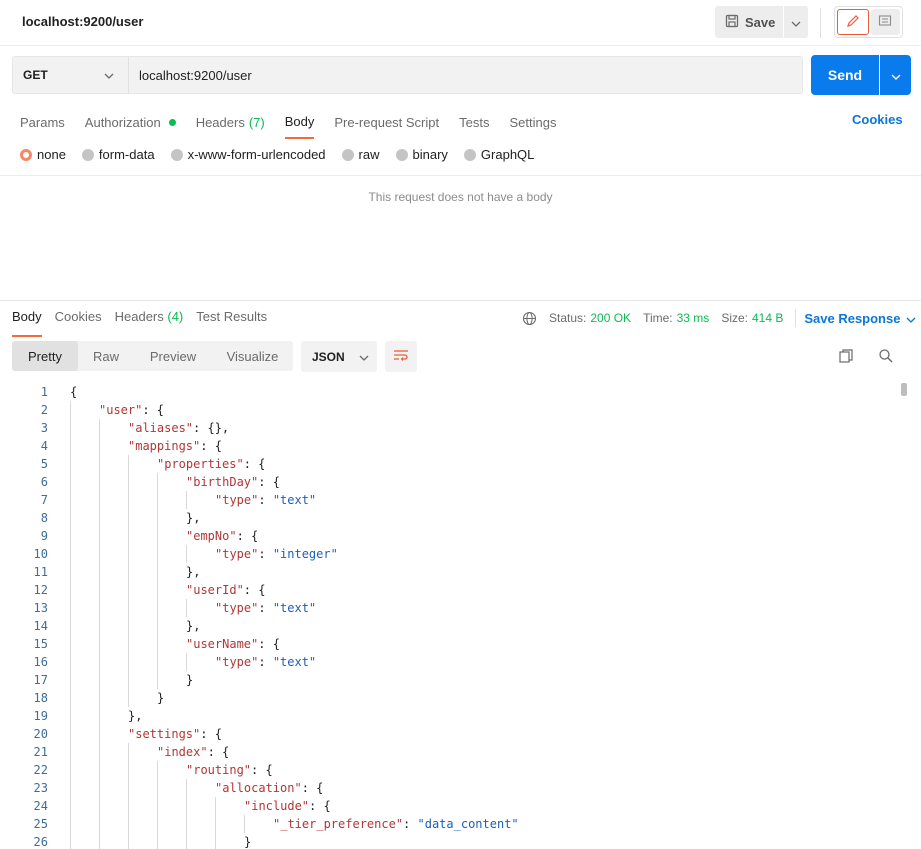 The width and height of the screenshot is (921, 849). What do you see at coordinates (360, 154) in the screenshot?
I see `radio-raw: raw` at bounding box center [360, 154].